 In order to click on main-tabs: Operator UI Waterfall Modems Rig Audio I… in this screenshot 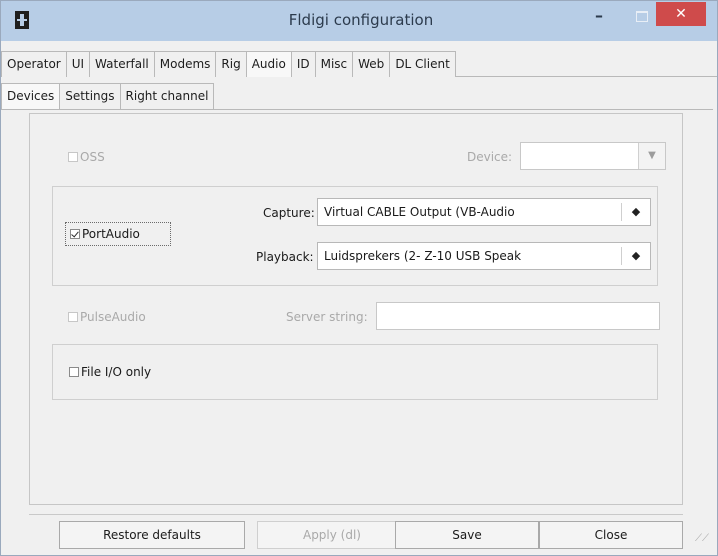, I will do `click(266, 64)`.